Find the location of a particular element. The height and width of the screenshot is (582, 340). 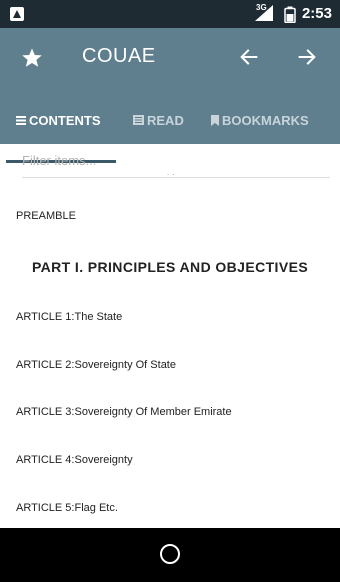

list-item-article: ARTICLE 3:Sovereignty Of Member Emirate is located at coordinates (124, 412).